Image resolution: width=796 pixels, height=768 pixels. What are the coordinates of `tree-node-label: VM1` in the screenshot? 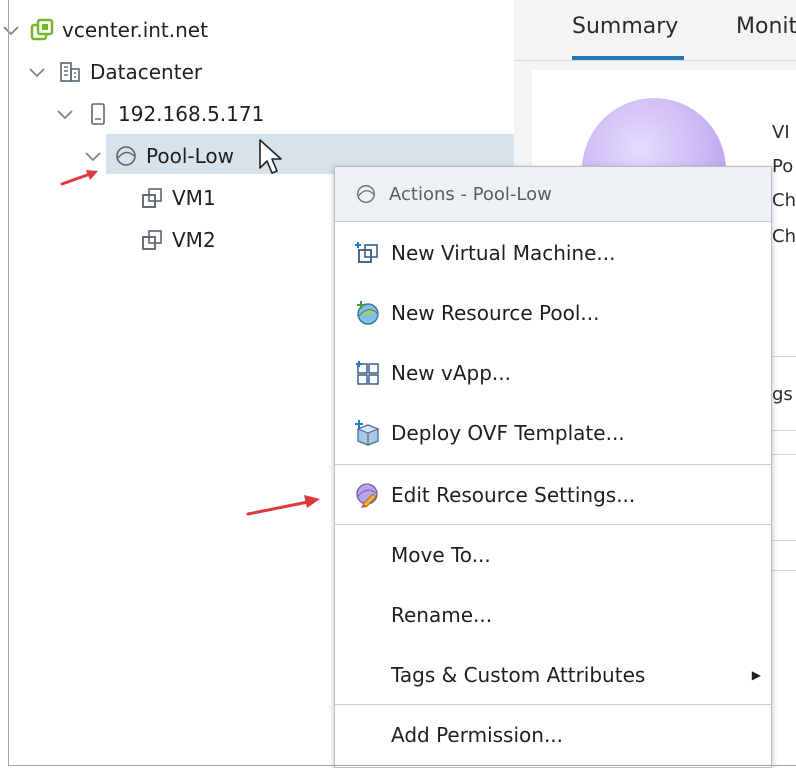 It's located at (194, 198).